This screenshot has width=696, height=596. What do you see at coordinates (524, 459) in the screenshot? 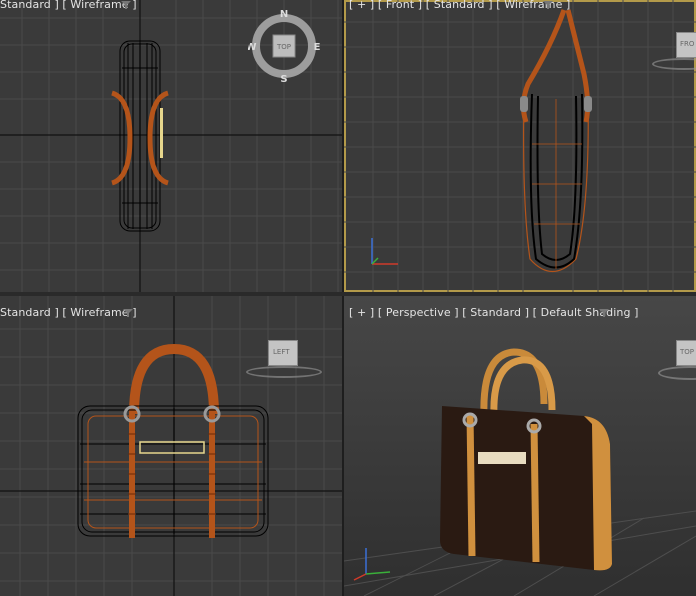
I see `bag-perspective-render` at bounding box center [524, 459].